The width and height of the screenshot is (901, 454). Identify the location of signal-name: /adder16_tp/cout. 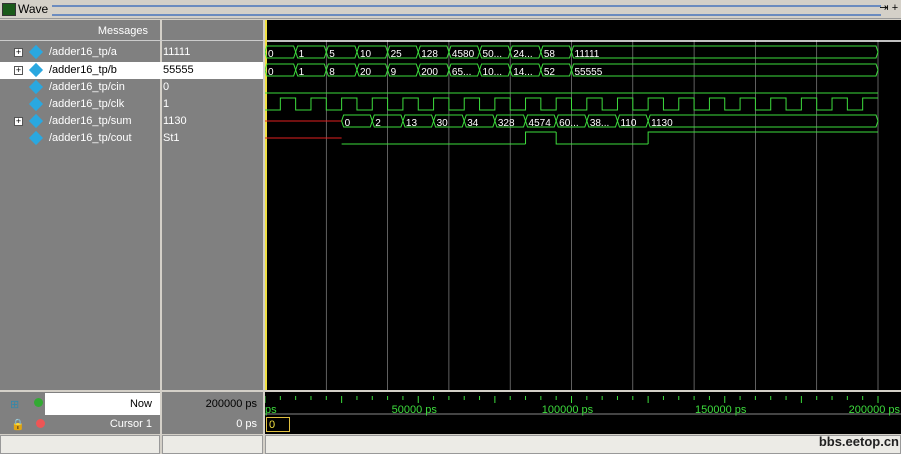
(90, 138).